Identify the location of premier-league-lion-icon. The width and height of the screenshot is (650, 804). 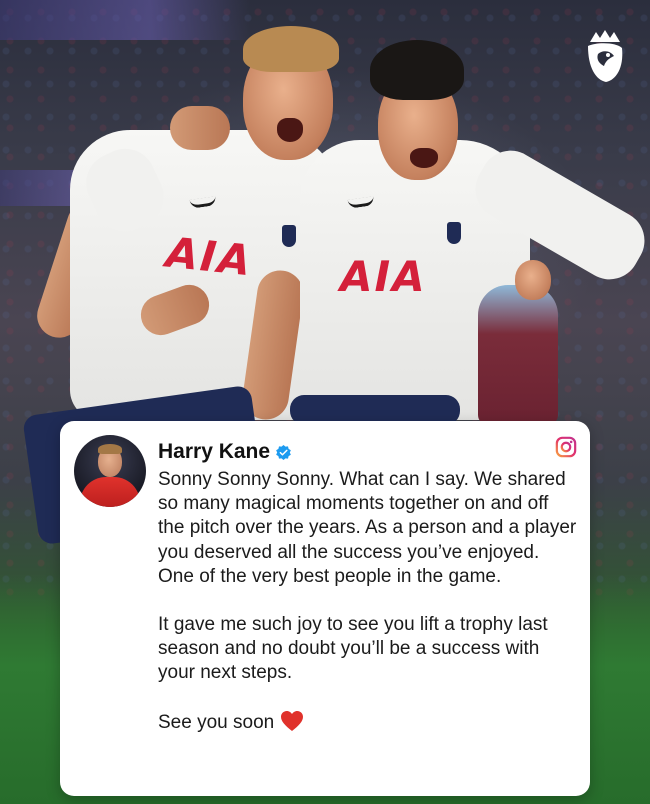
(605, 56).